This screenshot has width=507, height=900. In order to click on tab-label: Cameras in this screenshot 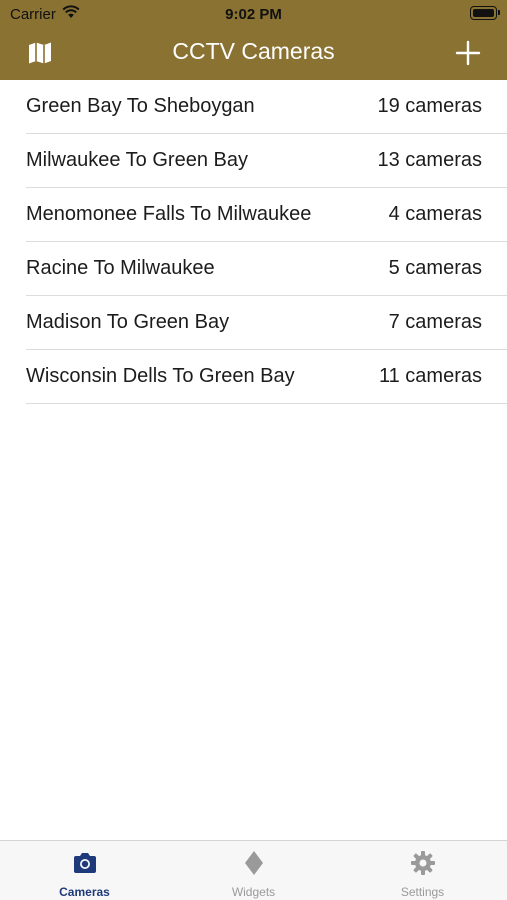, I will do `click(84, 892)`.